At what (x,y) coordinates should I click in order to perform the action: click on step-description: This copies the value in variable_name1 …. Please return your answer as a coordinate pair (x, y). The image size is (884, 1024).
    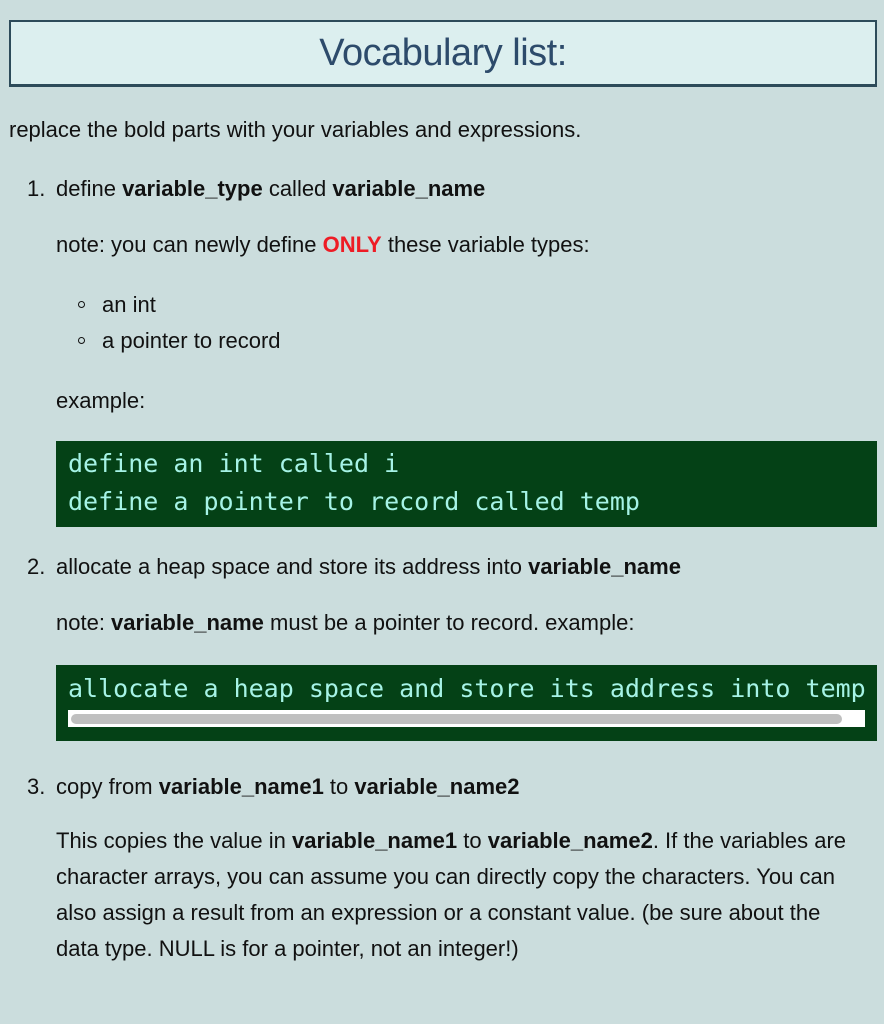
    Looking at the image, I should click on (461, 895).